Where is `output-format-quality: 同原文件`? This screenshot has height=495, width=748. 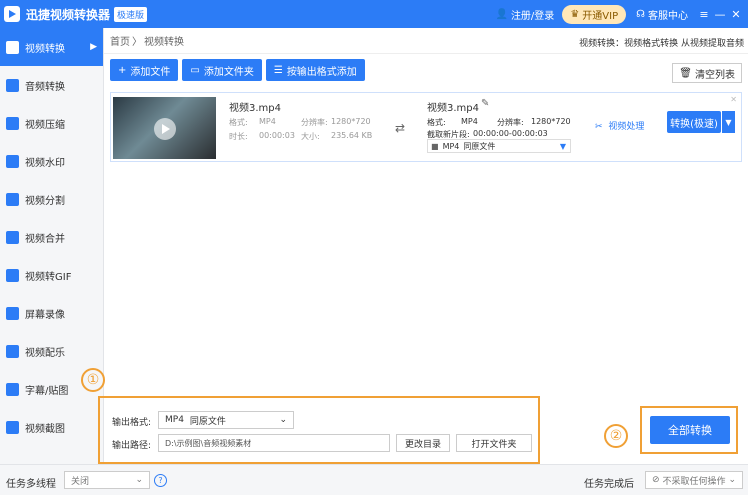 output-format-quality: 同原文件 is located at coordinates (207, 421).